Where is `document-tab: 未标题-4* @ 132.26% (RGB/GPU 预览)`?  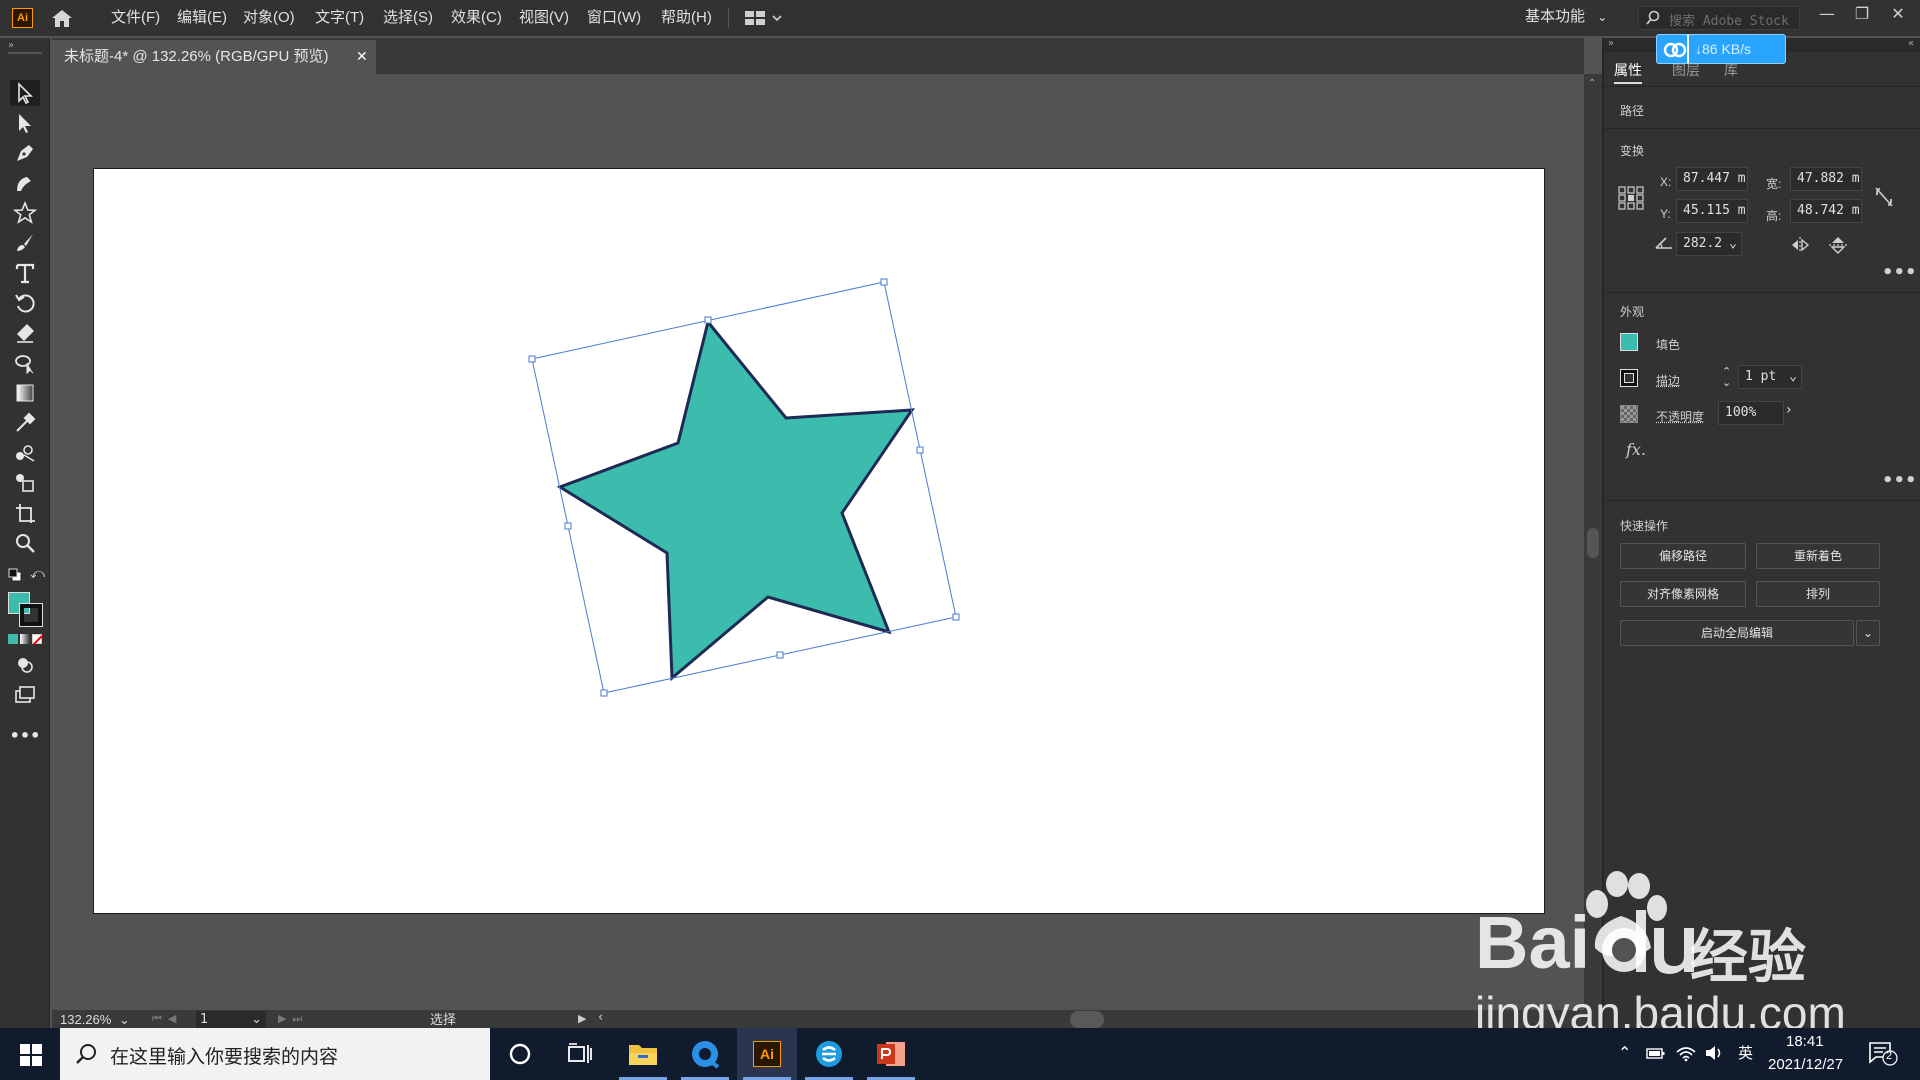
document-tab: 未标题-4* @ 132.26% (RGB/GPU 预览) is located at coordinates (214, 57).